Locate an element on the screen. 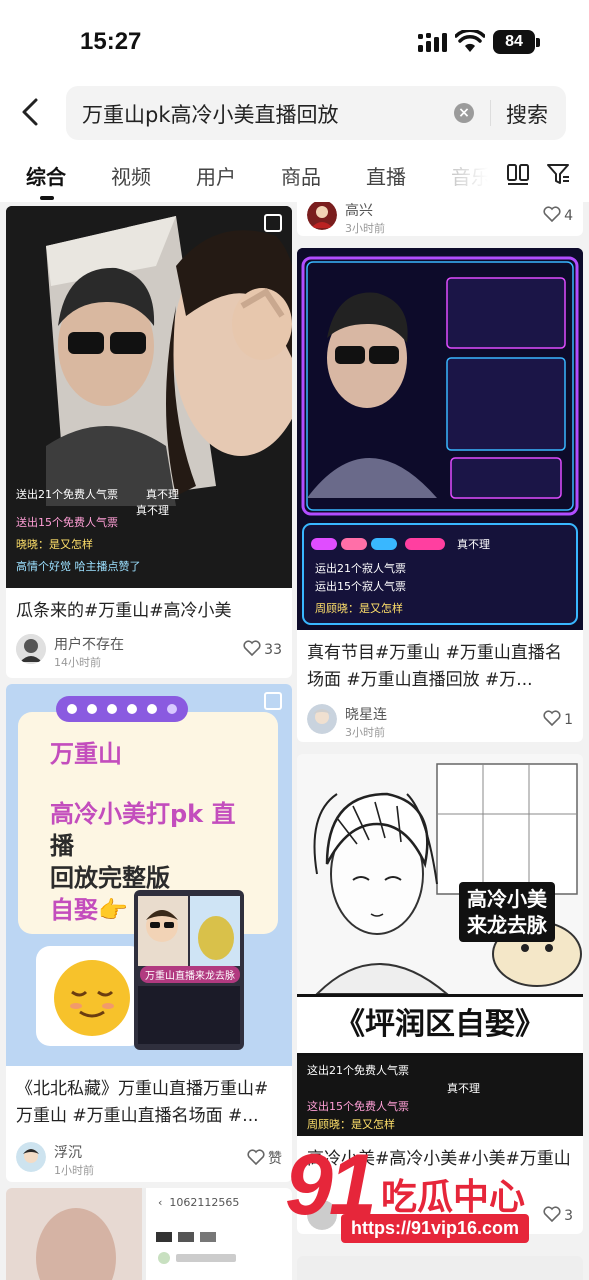 The width and height of the screenshot is (589, 1280). battery-tip is located at coordinates (538, 42).